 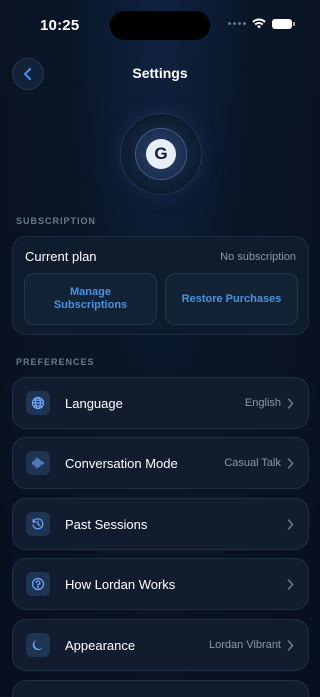 What do you see at coordinates (38, 403) in the screenshot?
I see `globe-icon` at bounding box center [38, 403].